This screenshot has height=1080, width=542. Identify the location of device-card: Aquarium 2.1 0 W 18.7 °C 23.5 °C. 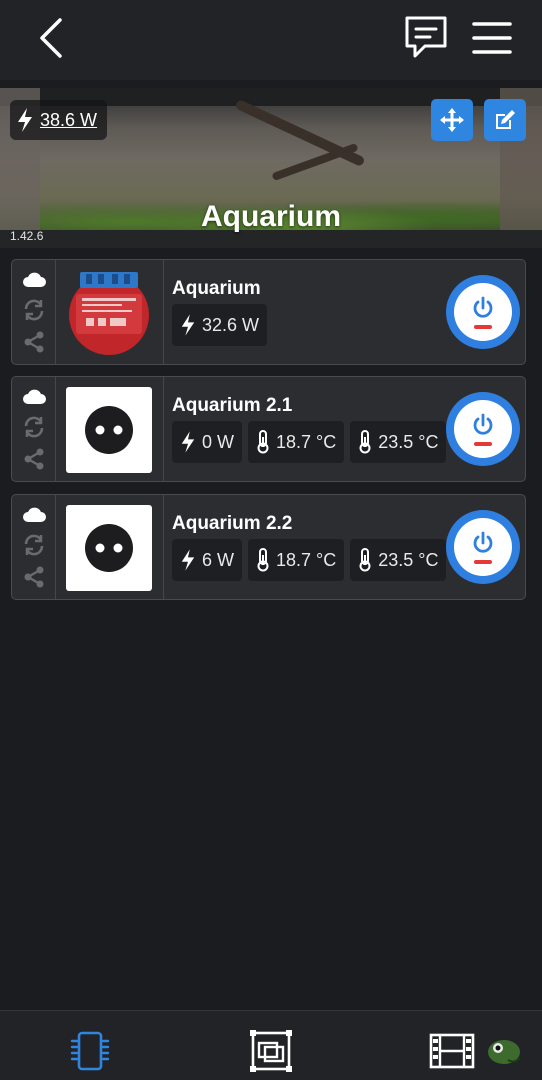
(268, 429).